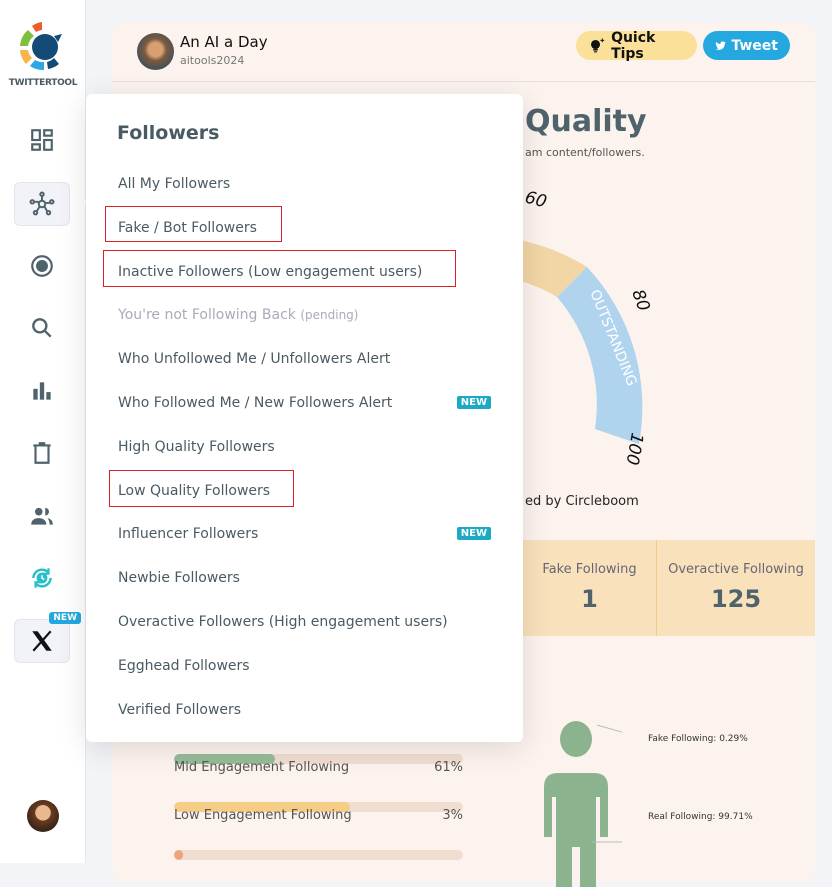  I want to click on menu-item: All My Followers, so click(304, 184).